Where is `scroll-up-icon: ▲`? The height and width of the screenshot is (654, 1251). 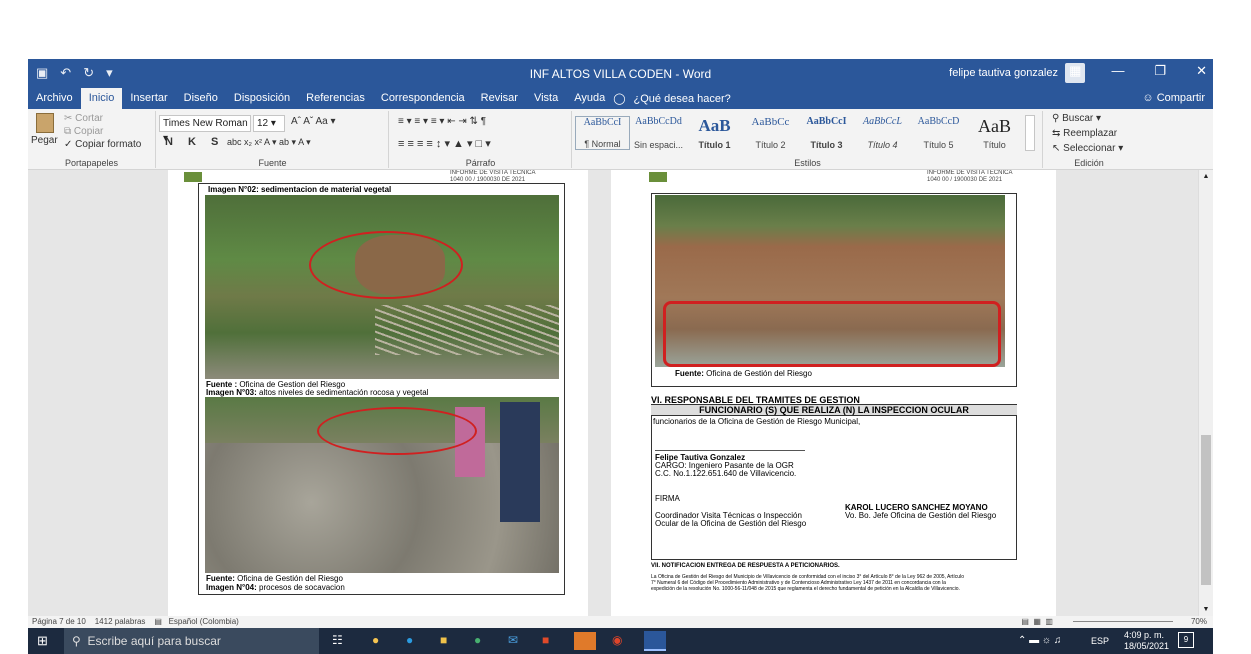 scroll-up-icon: ▲ is located at coordinates (1206, 176).